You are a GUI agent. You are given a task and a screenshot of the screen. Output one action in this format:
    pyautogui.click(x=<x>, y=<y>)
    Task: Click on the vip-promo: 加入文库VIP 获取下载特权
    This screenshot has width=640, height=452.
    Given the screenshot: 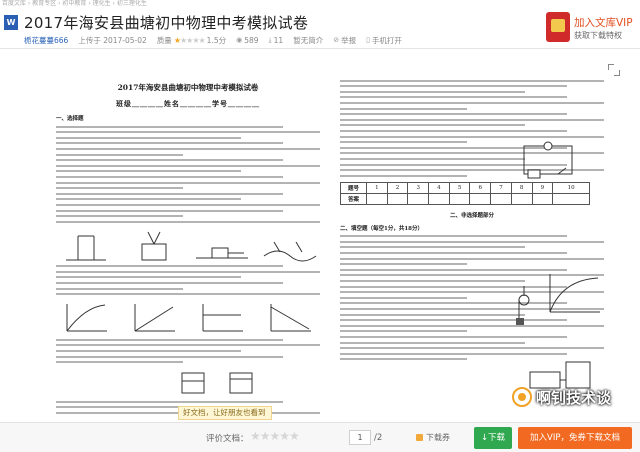 What is the action you would take?
    pyautogui.click(x=592, y=27)
    